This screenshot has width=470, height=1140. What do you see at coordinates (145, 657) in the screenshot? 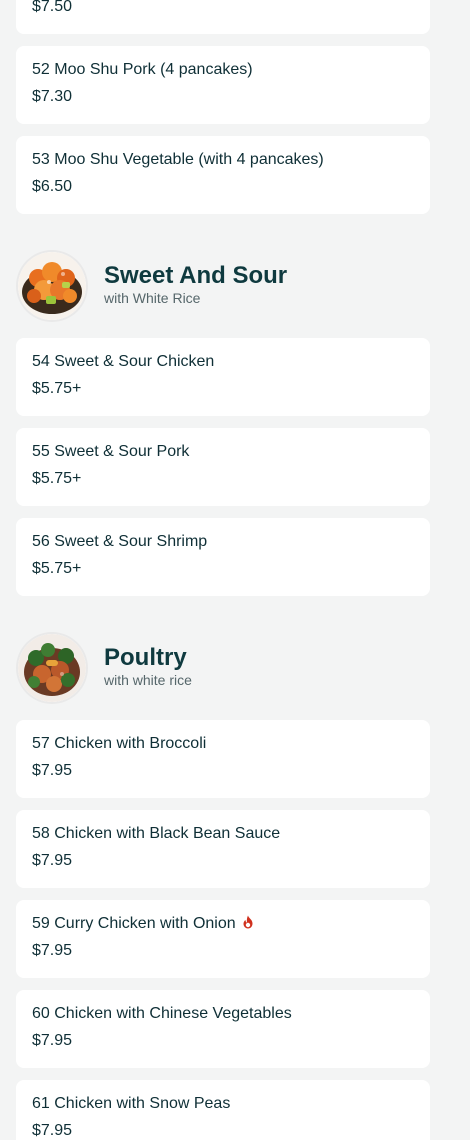
I see `section-title: Poultry` at bounding box center [145, 657].